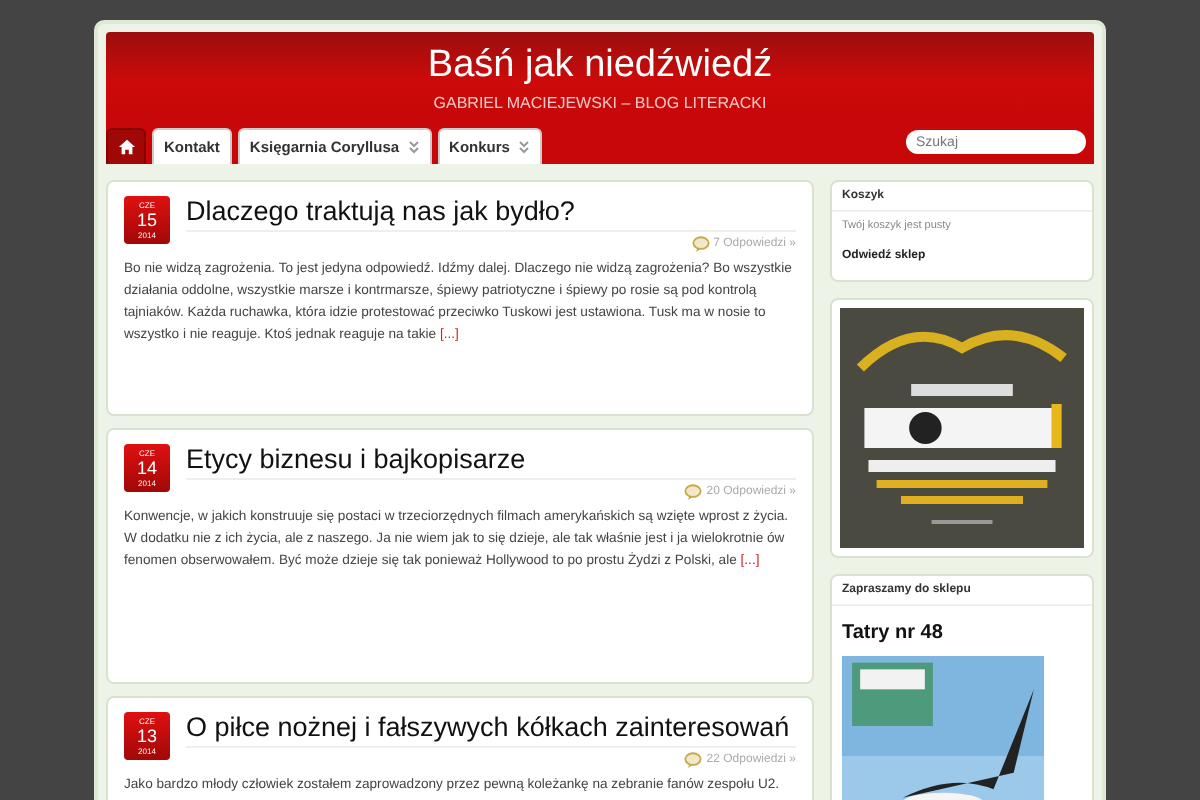 The width and height of the screenshot is (1200, 800). I want to click on post-title: O piłce nożnej i fałszywych kółkach zainteresowań, so click(491, 730).